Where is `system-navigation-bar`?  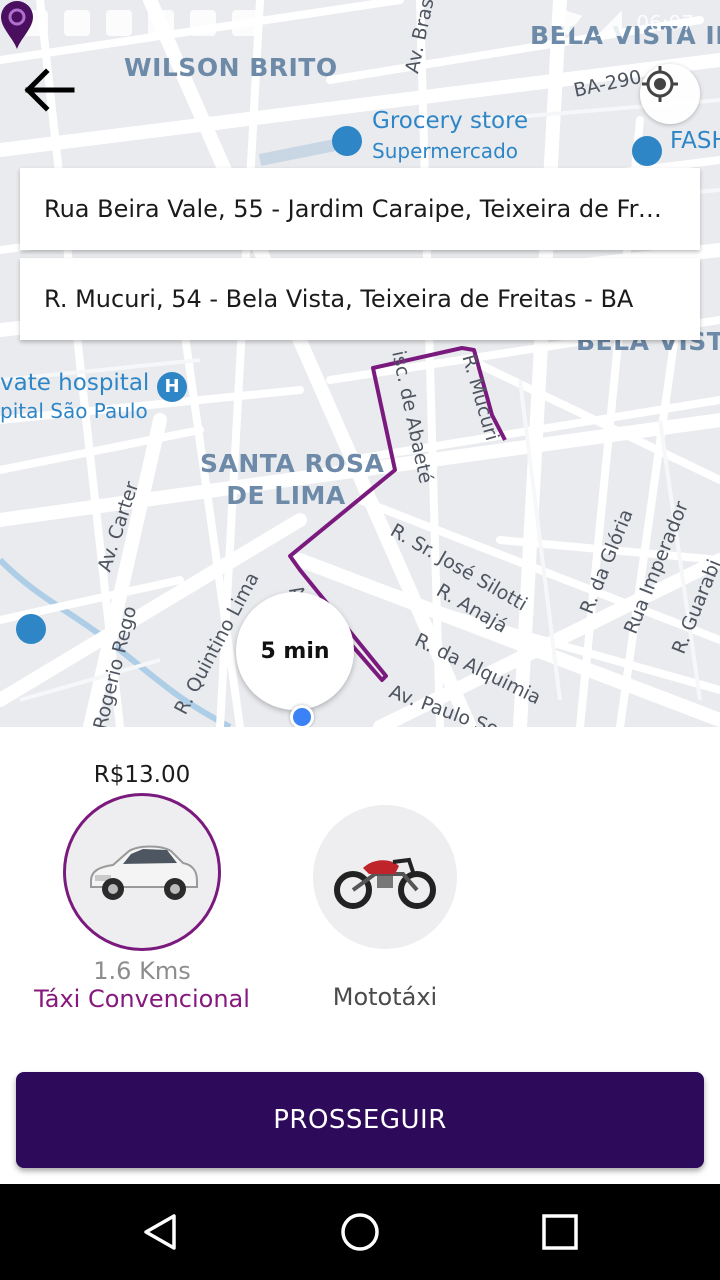 system-navigation-bar is located at coordinates (360, 1232).